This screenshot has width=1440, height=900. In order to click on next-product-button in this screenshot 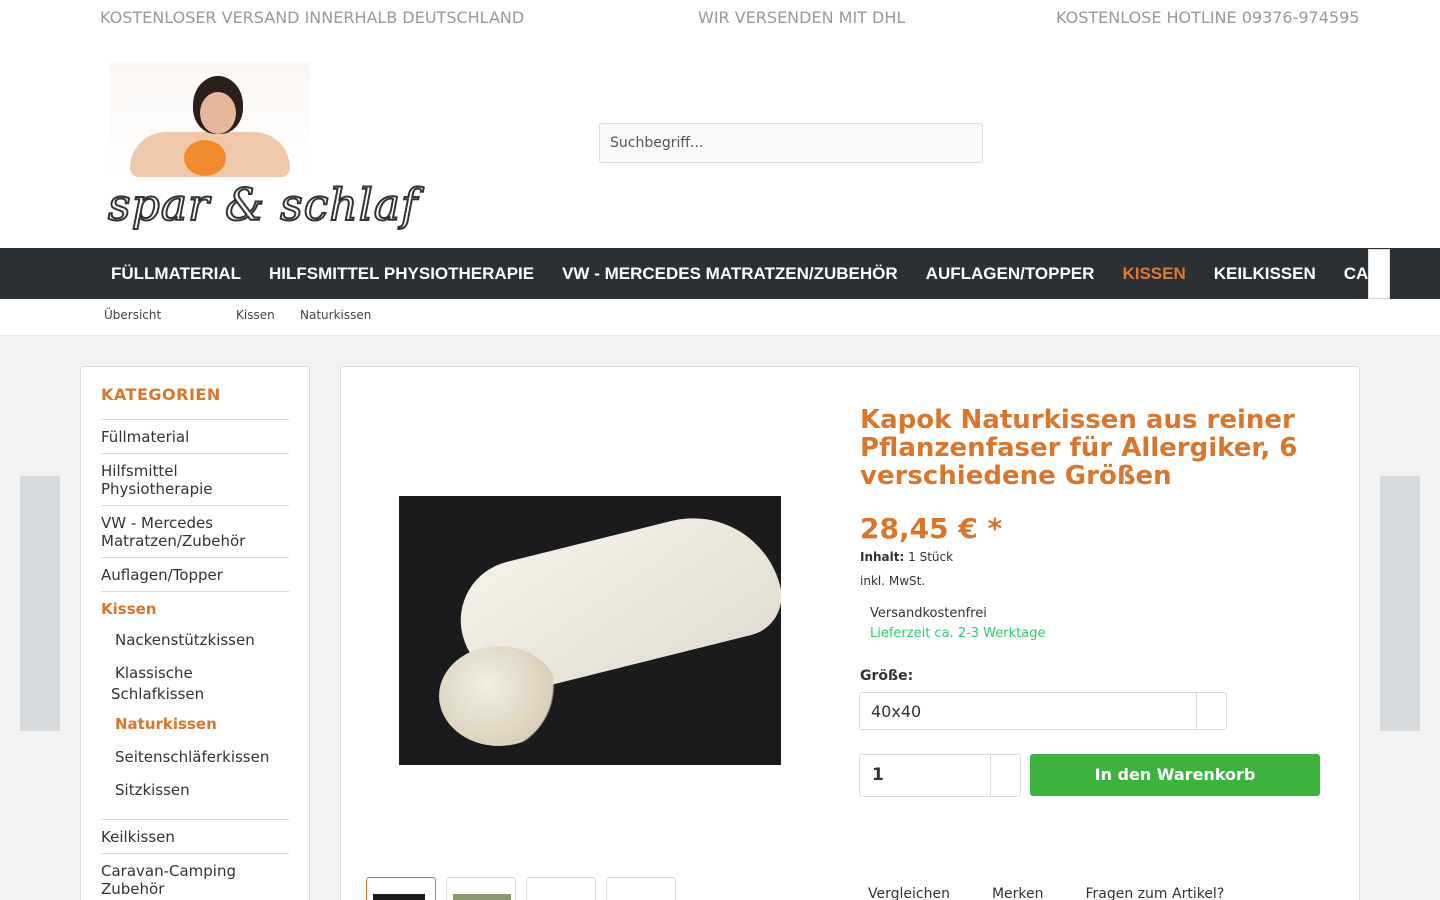, I will do `click(1400, 603)`.